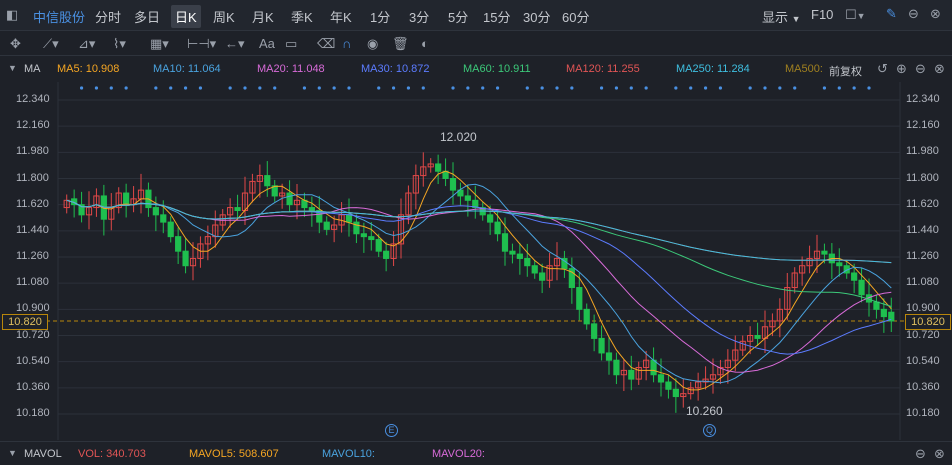  Describe the element at coordinates (709, 430) in the screenshot. I see `event-marker-q: Q` at that location.